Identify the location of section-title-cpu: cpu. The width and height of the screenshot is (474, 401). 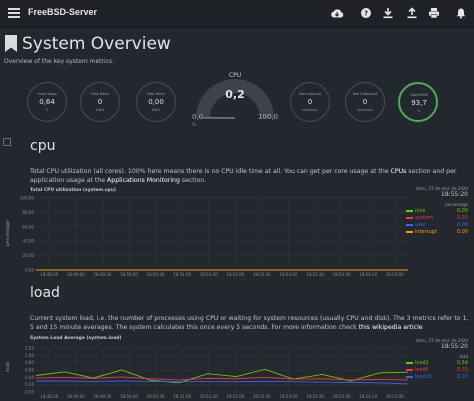
(43, 146).